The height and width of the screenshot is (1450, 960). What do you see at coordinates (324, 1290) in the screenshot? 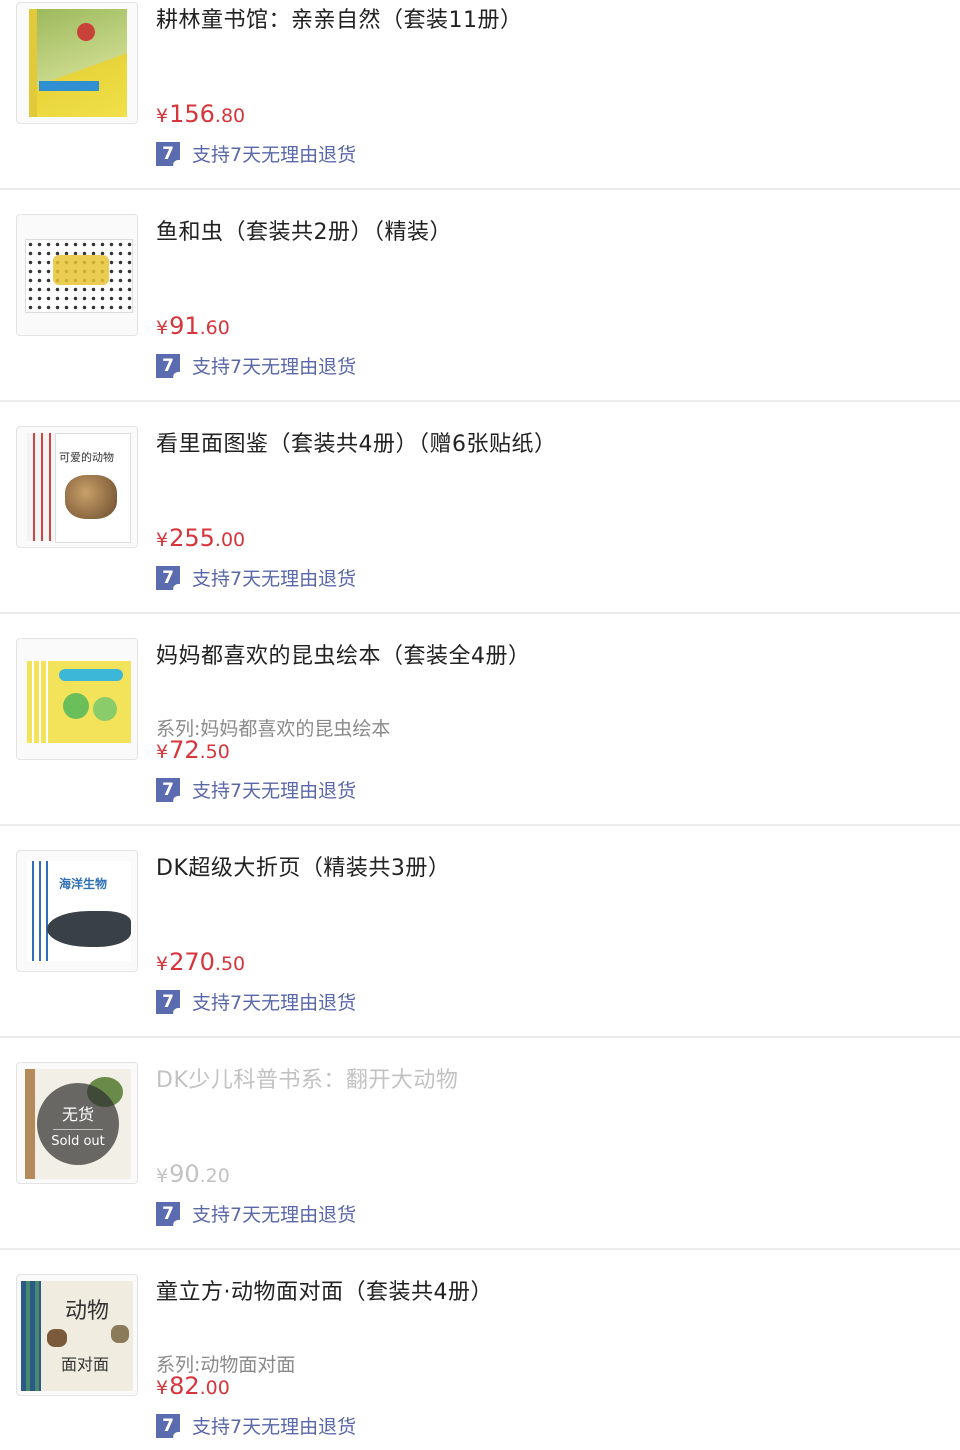
I see `product-title: 童立方·动物面对面（套装共4册）` at bounding box center [324, 1290].